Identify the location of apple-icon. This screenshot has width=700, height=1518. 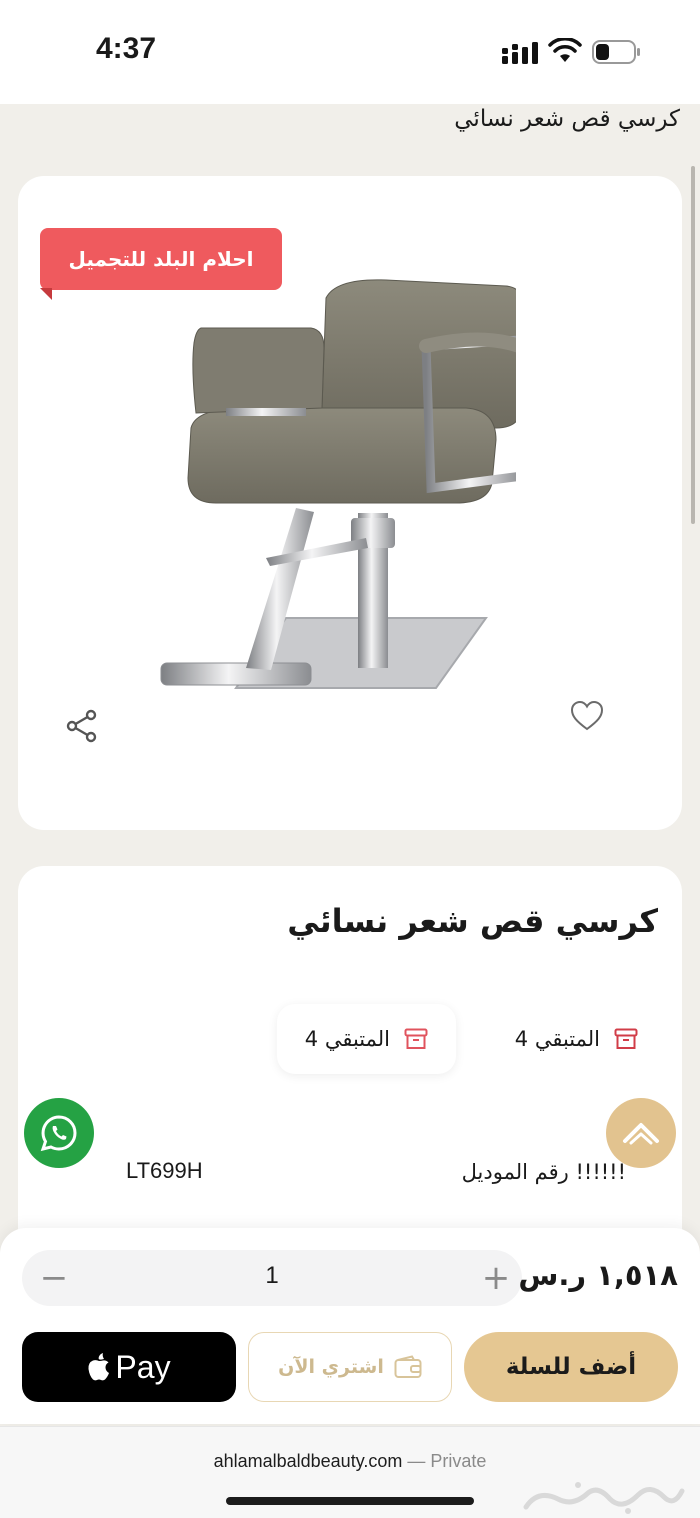
(99, 1367).